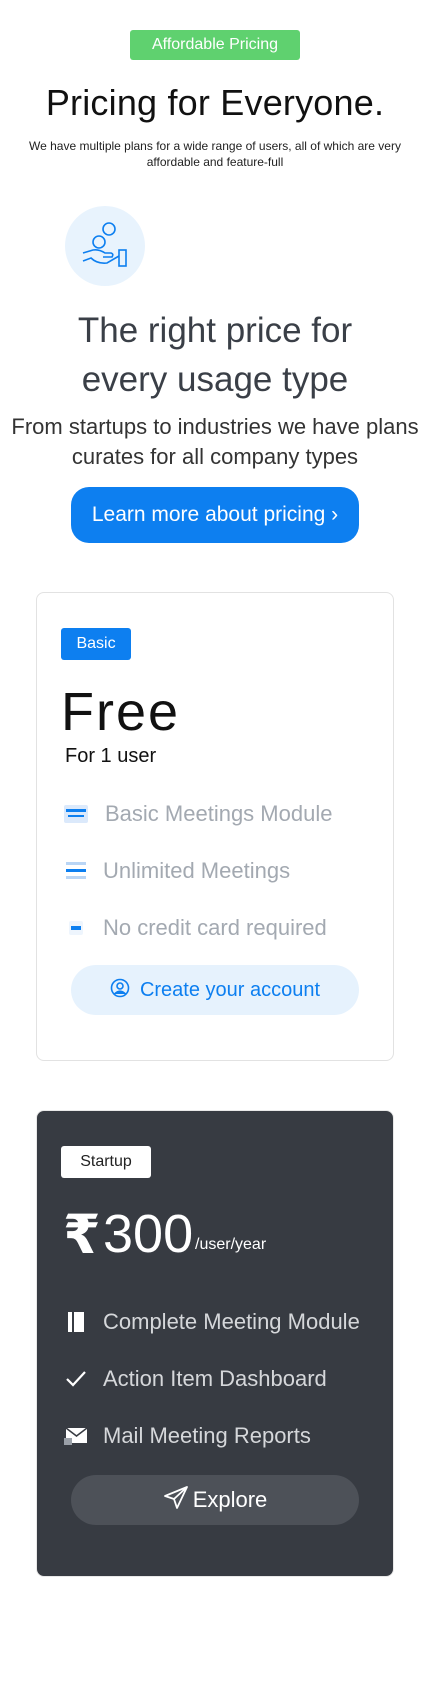 This screenshot has width=430, height=1696. I want to click on tier-badge: Basic, so click(96, 644).